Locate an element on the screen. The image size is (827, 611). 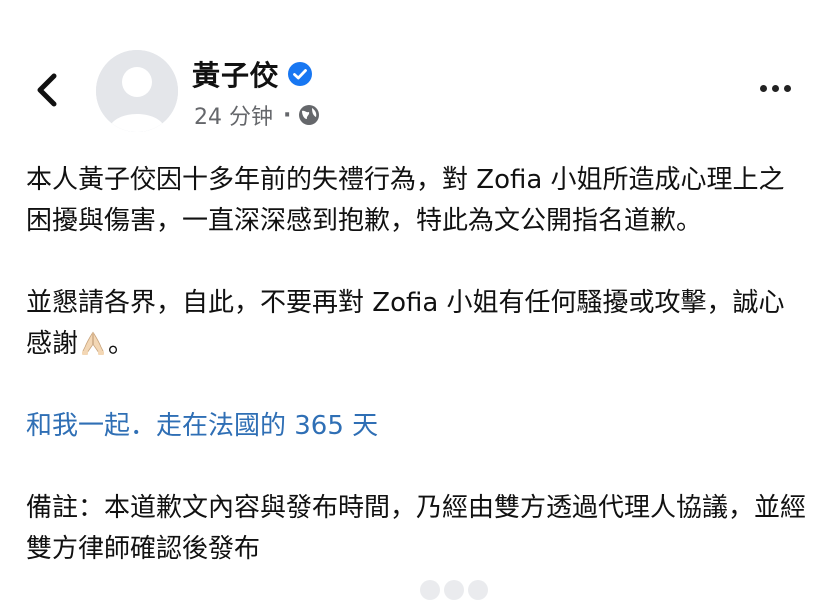
watermark is located at coordinates (454, 590).